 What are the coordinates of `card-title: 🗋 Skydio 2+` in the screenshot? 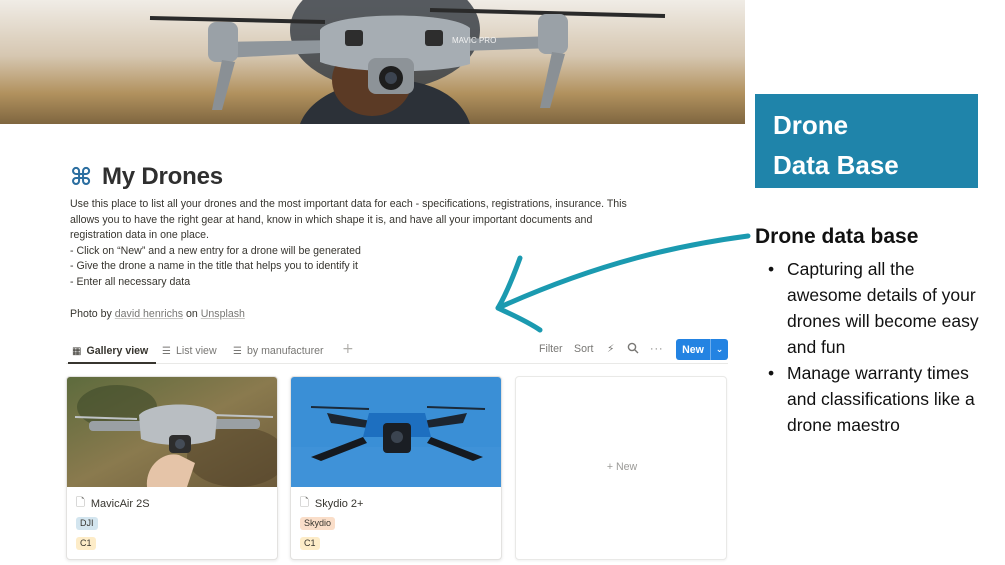 It's located at (331, 503).